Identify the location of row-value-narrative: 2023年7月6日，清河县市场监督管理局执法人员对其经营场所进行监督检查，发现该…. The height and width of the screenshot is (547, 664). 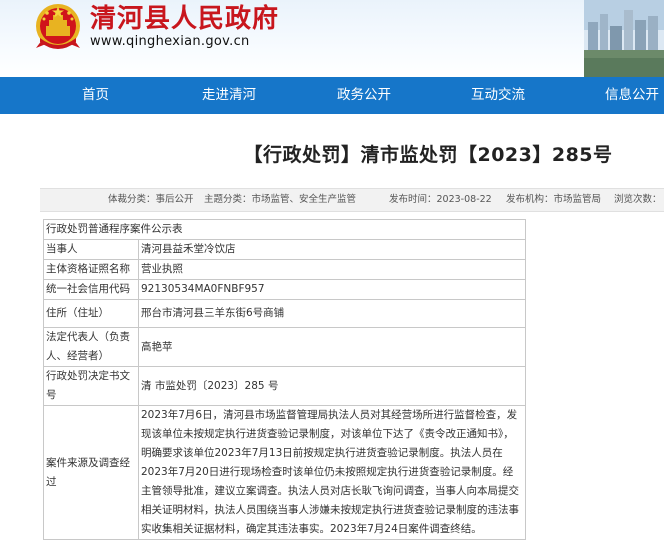
(332, 472).